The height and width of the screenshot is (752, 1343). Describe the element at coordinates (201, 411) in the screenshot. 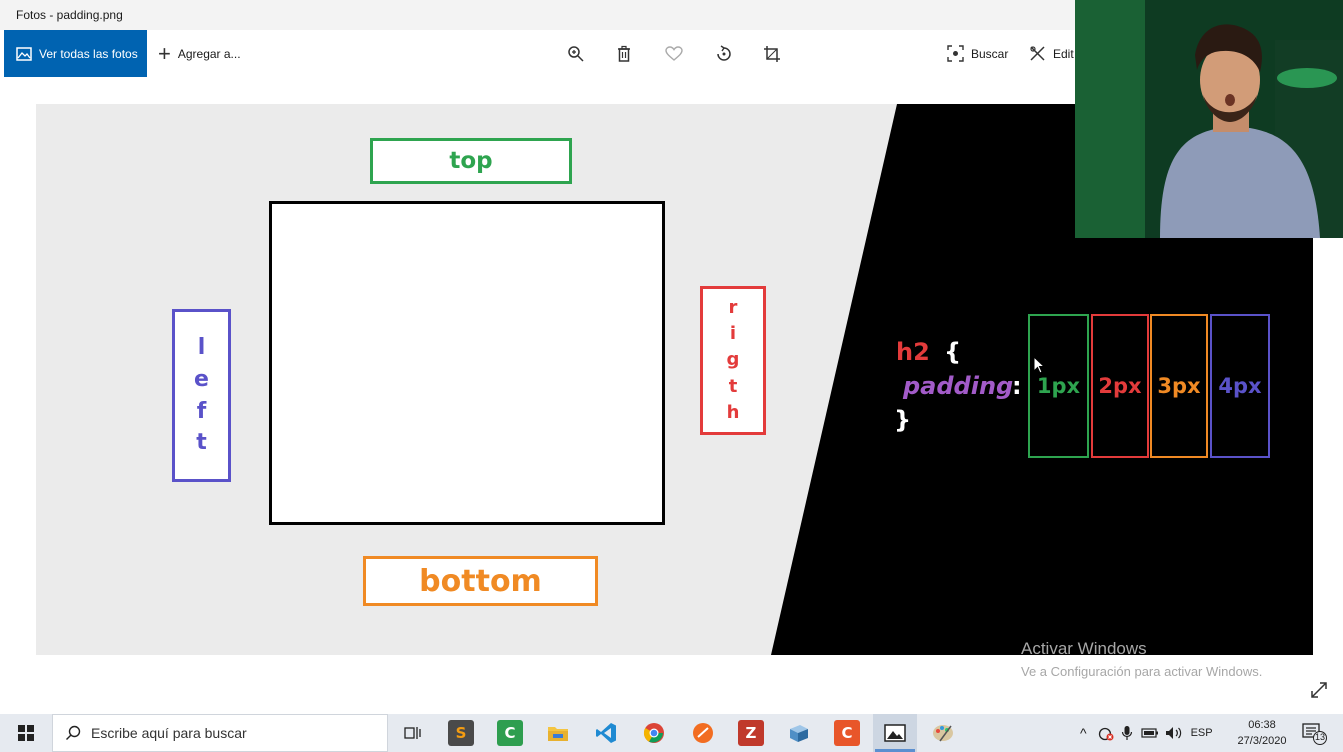

I see `label-left-letter: f` at that location.